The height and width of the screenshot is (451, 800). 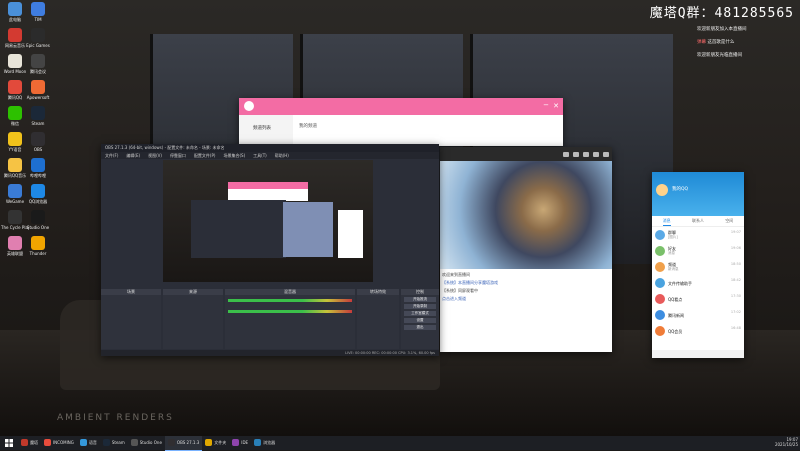 What do you see at coordinates (556, 106) in the screenshot?
I see `close-icon: ✕` at bounding box center [556, 106].